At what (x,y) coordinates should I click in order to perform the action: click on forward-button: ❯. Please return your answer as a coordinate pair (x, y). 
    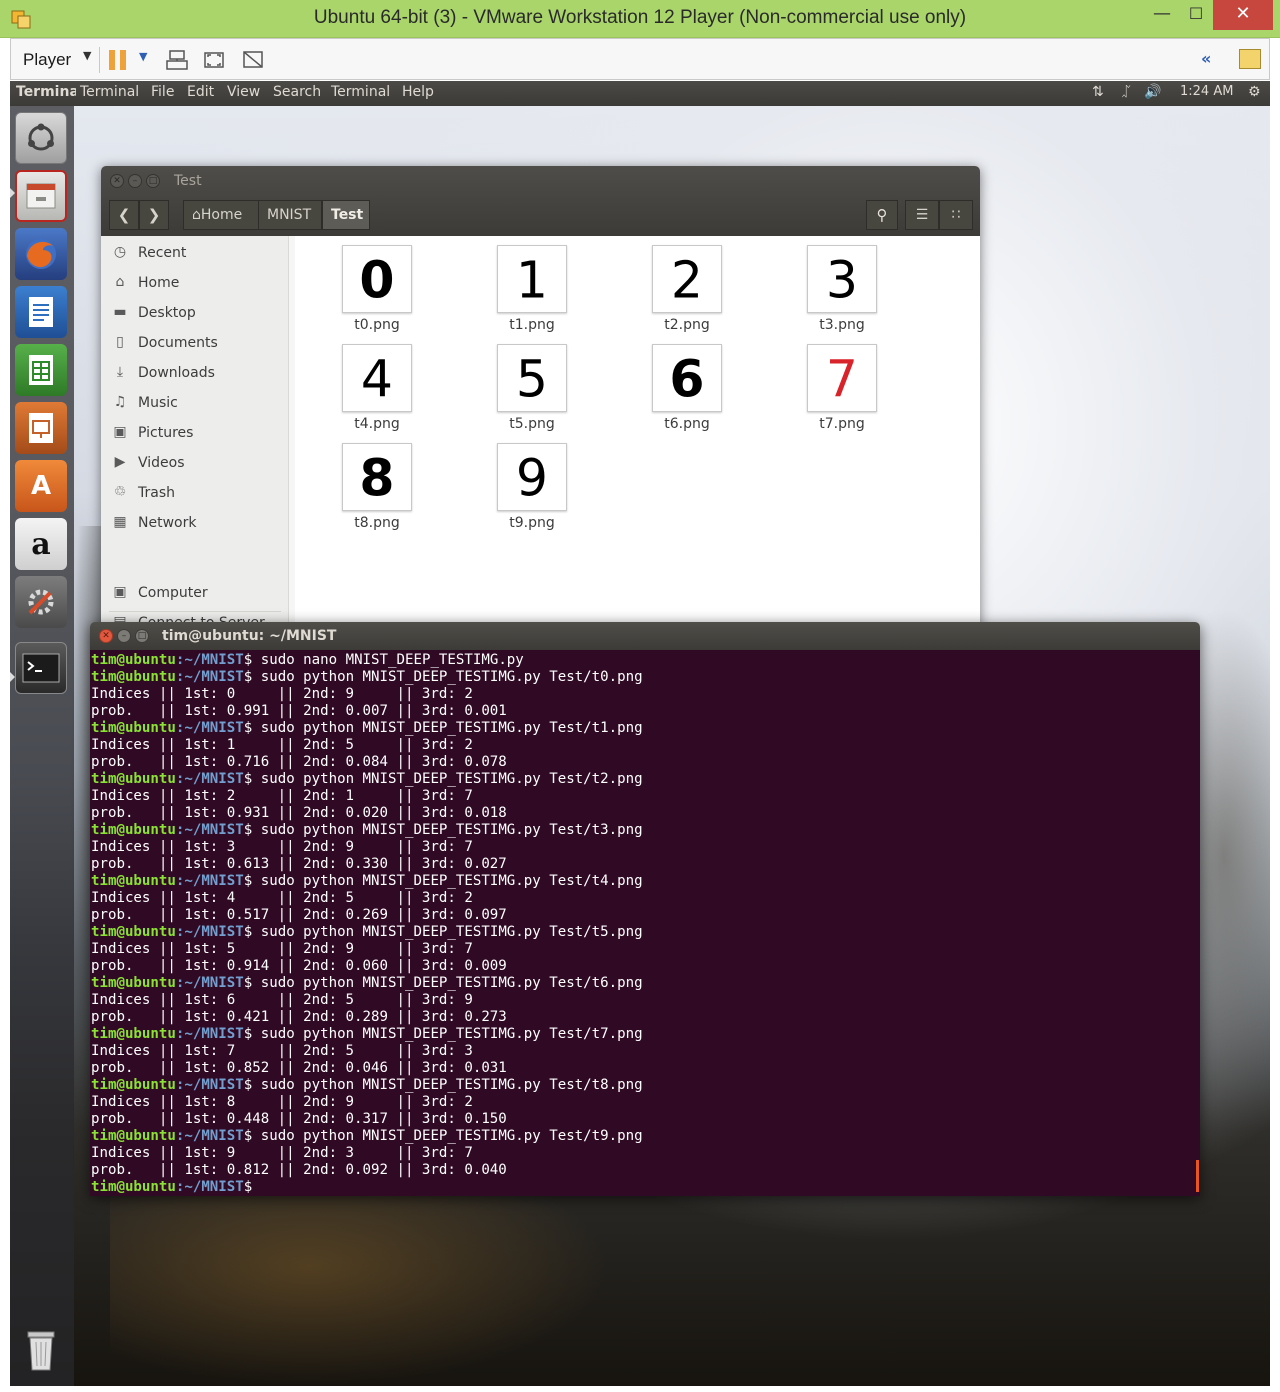
    Looking at the image, I should click on (154, 215).